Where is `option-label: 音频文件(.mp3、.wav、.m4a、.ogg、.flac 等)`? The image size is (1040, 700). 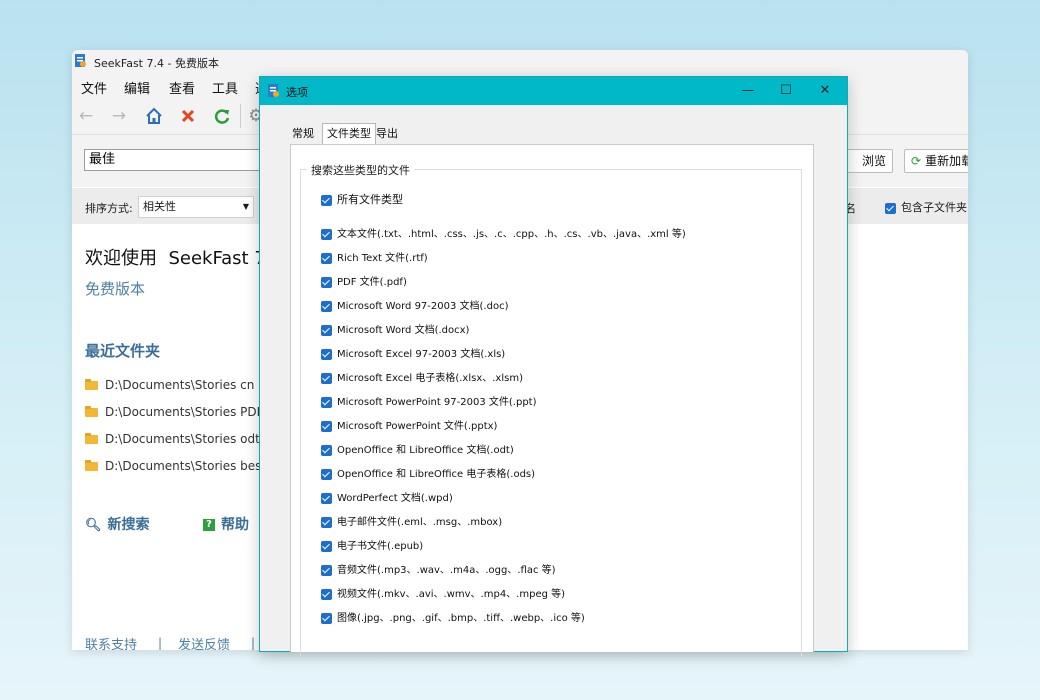
option-label: 音频文件(.mp3、.wav、.m4a、.ogg、.flac 等) is located at coordinates (446, 570).